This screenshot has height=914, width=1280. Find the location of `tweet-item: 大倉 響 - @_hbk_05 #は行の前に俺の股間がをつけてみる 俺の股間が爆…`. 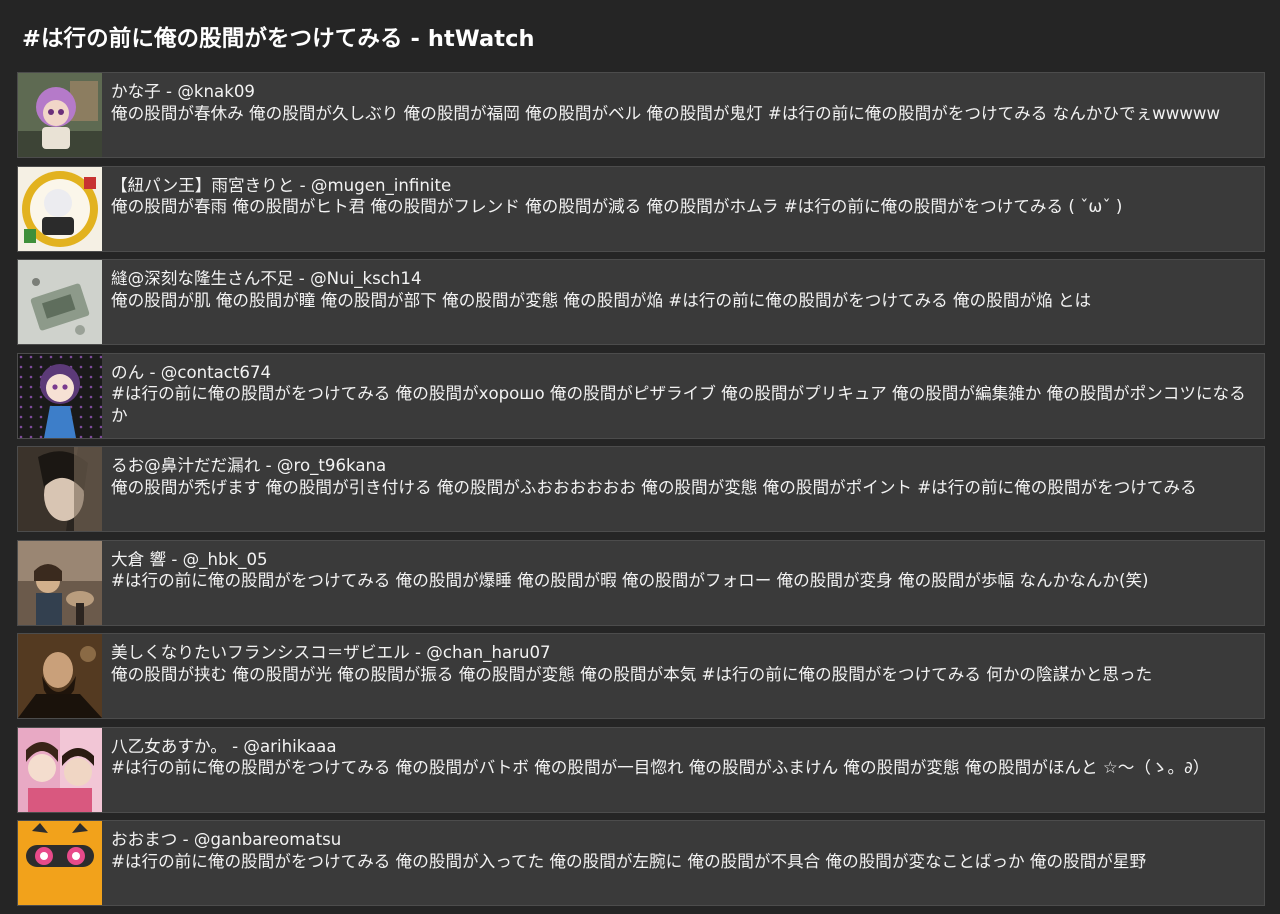

tweet-item: 大倉 響 - @_hbk_05 #は行の前に俺の股間がをつけてみる 俺の股間が爆… is located at coordinates (641, 582).